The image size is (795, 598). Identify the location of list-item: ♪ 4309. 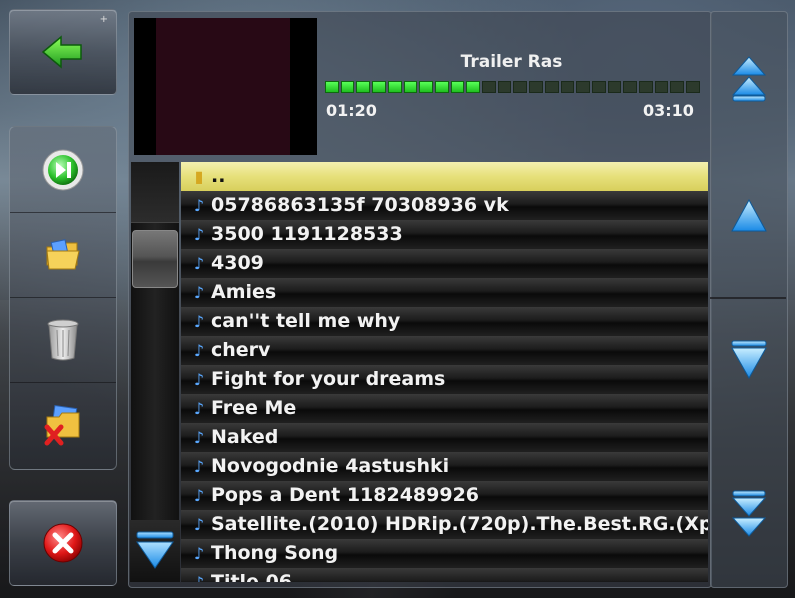
(444, 263).